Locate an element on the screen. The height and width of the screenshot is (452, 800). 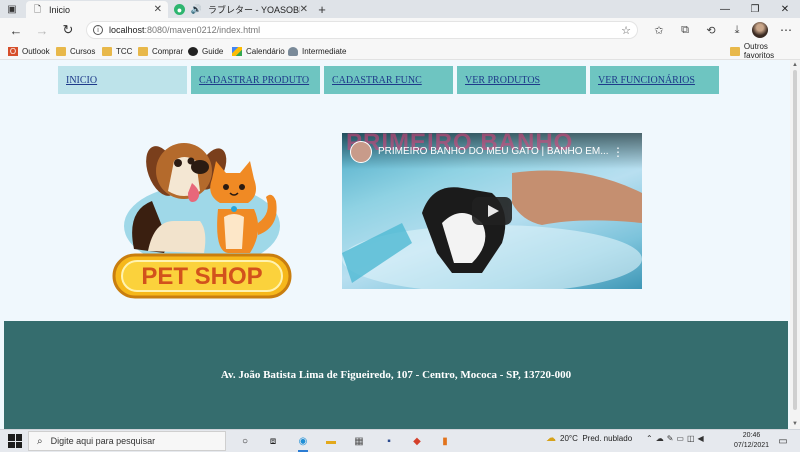
nav-inicio: INICIO is located at coordinates (122, 80).